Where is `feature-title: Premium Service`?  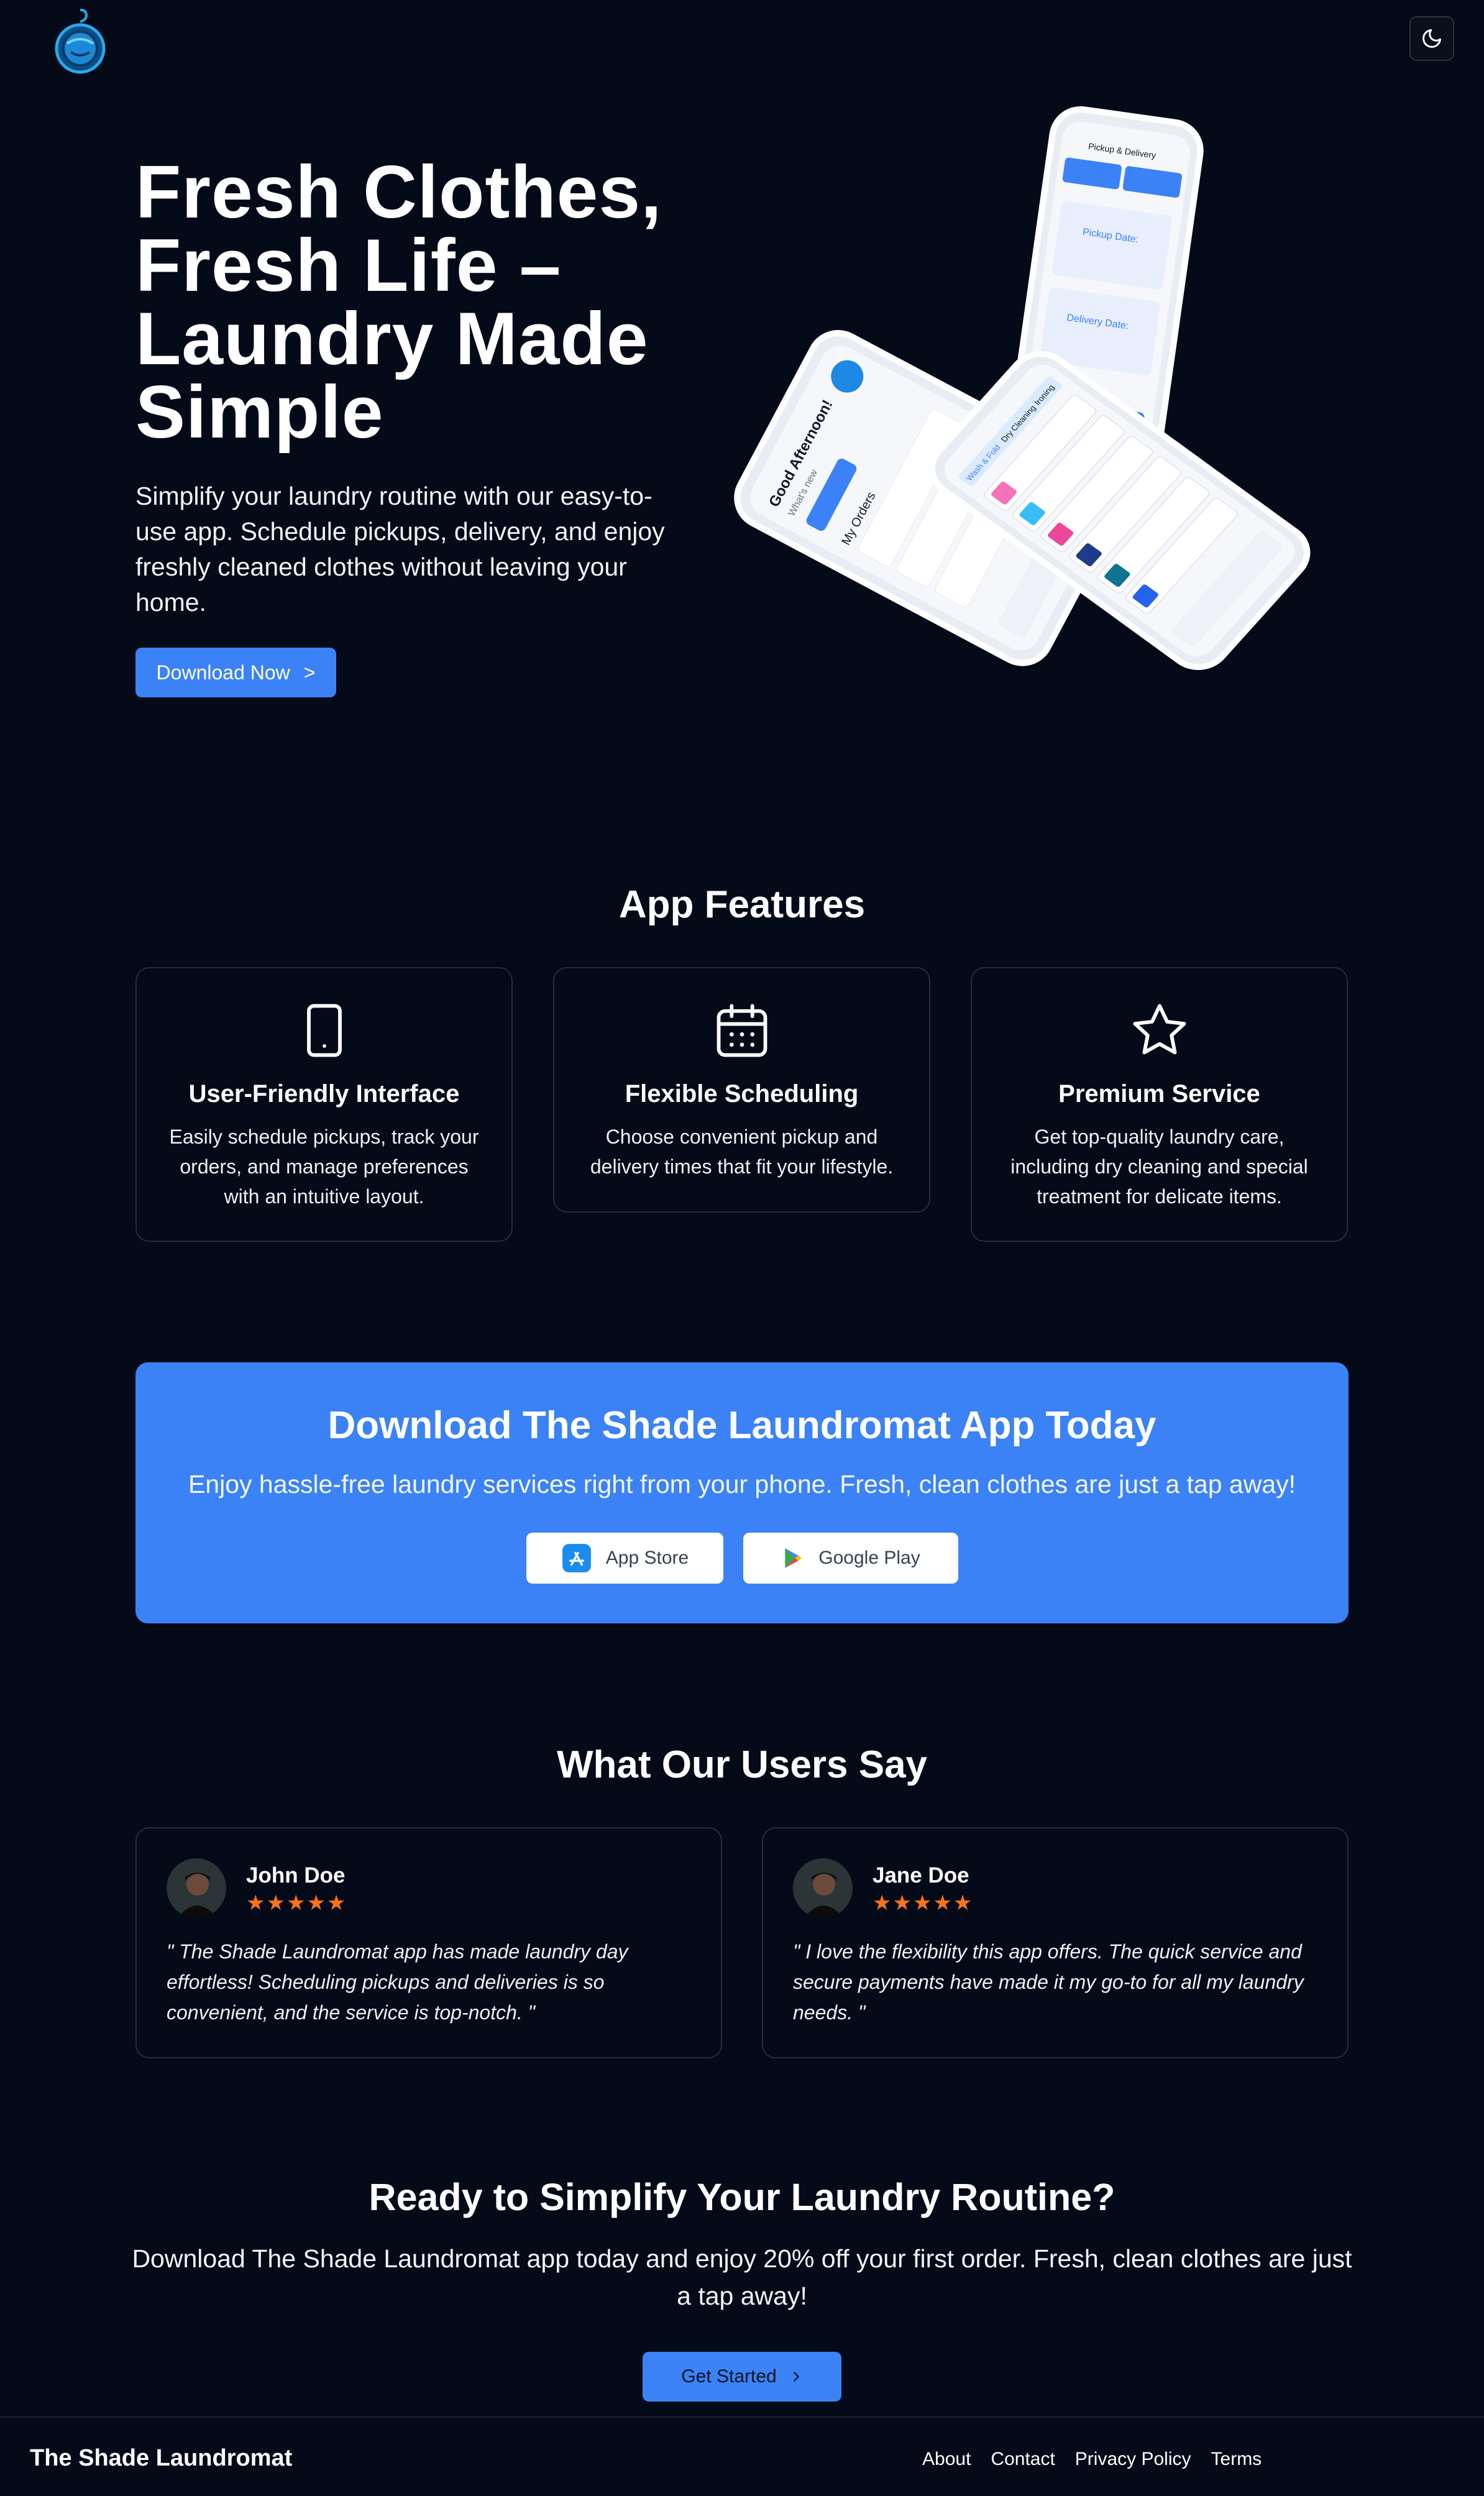 feature-title: Premium Service is located at coordinates (1159, 1094).